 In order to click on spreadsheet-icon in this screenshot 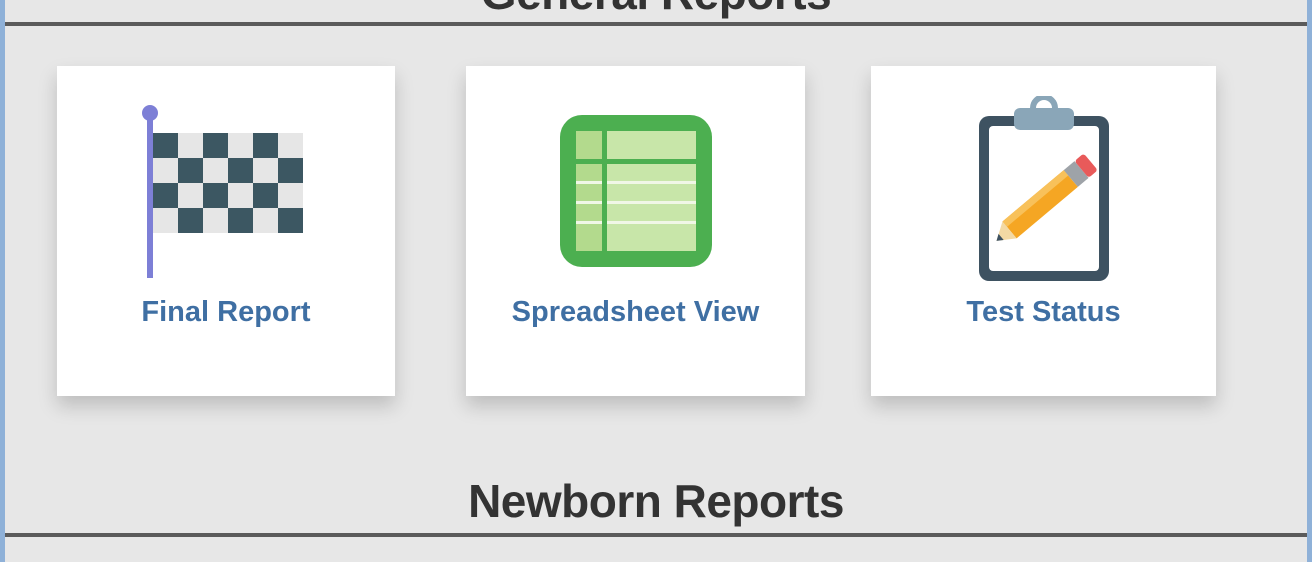, I will do `click(635, 191)`.